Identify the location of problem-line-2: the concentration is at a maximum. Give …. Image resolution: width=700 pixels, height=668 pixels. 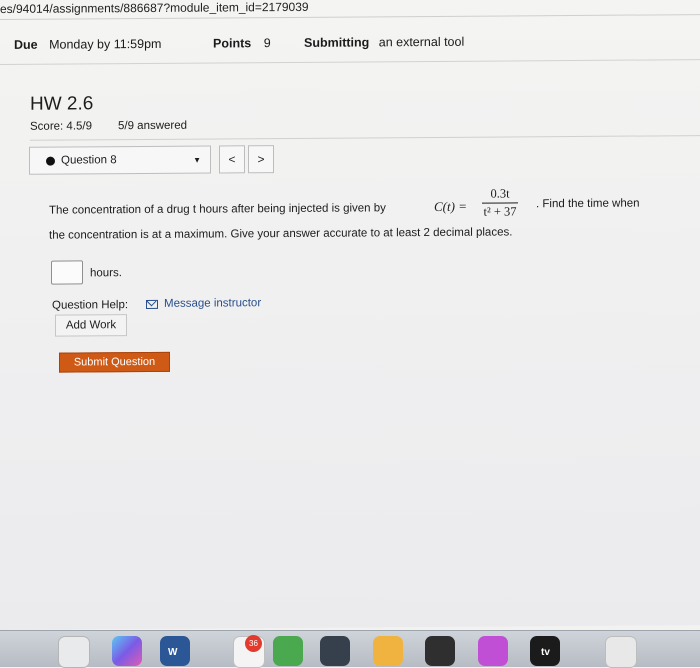
(281, 234).